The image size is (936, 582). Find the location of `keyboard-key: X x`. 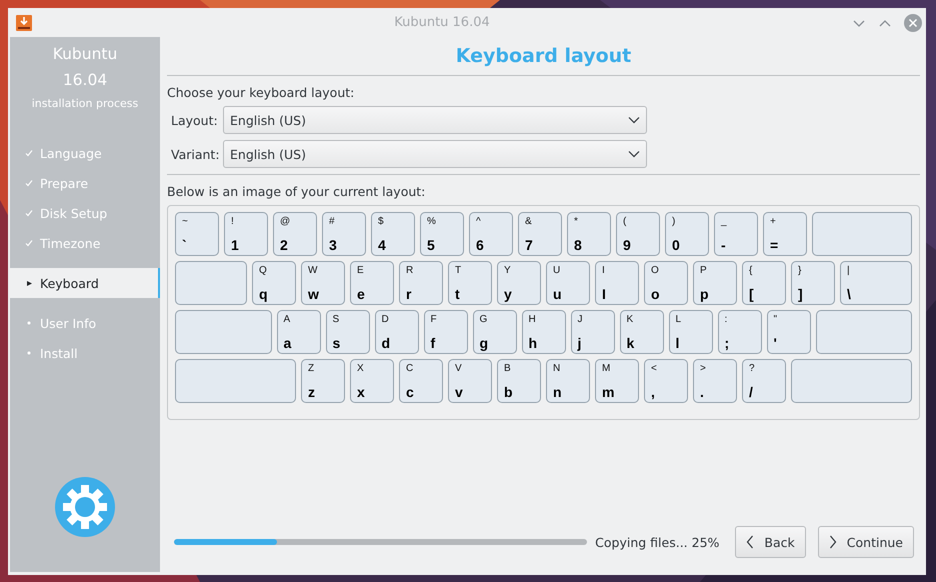

keyboard-key: X x is located at coordinates (372, 381).